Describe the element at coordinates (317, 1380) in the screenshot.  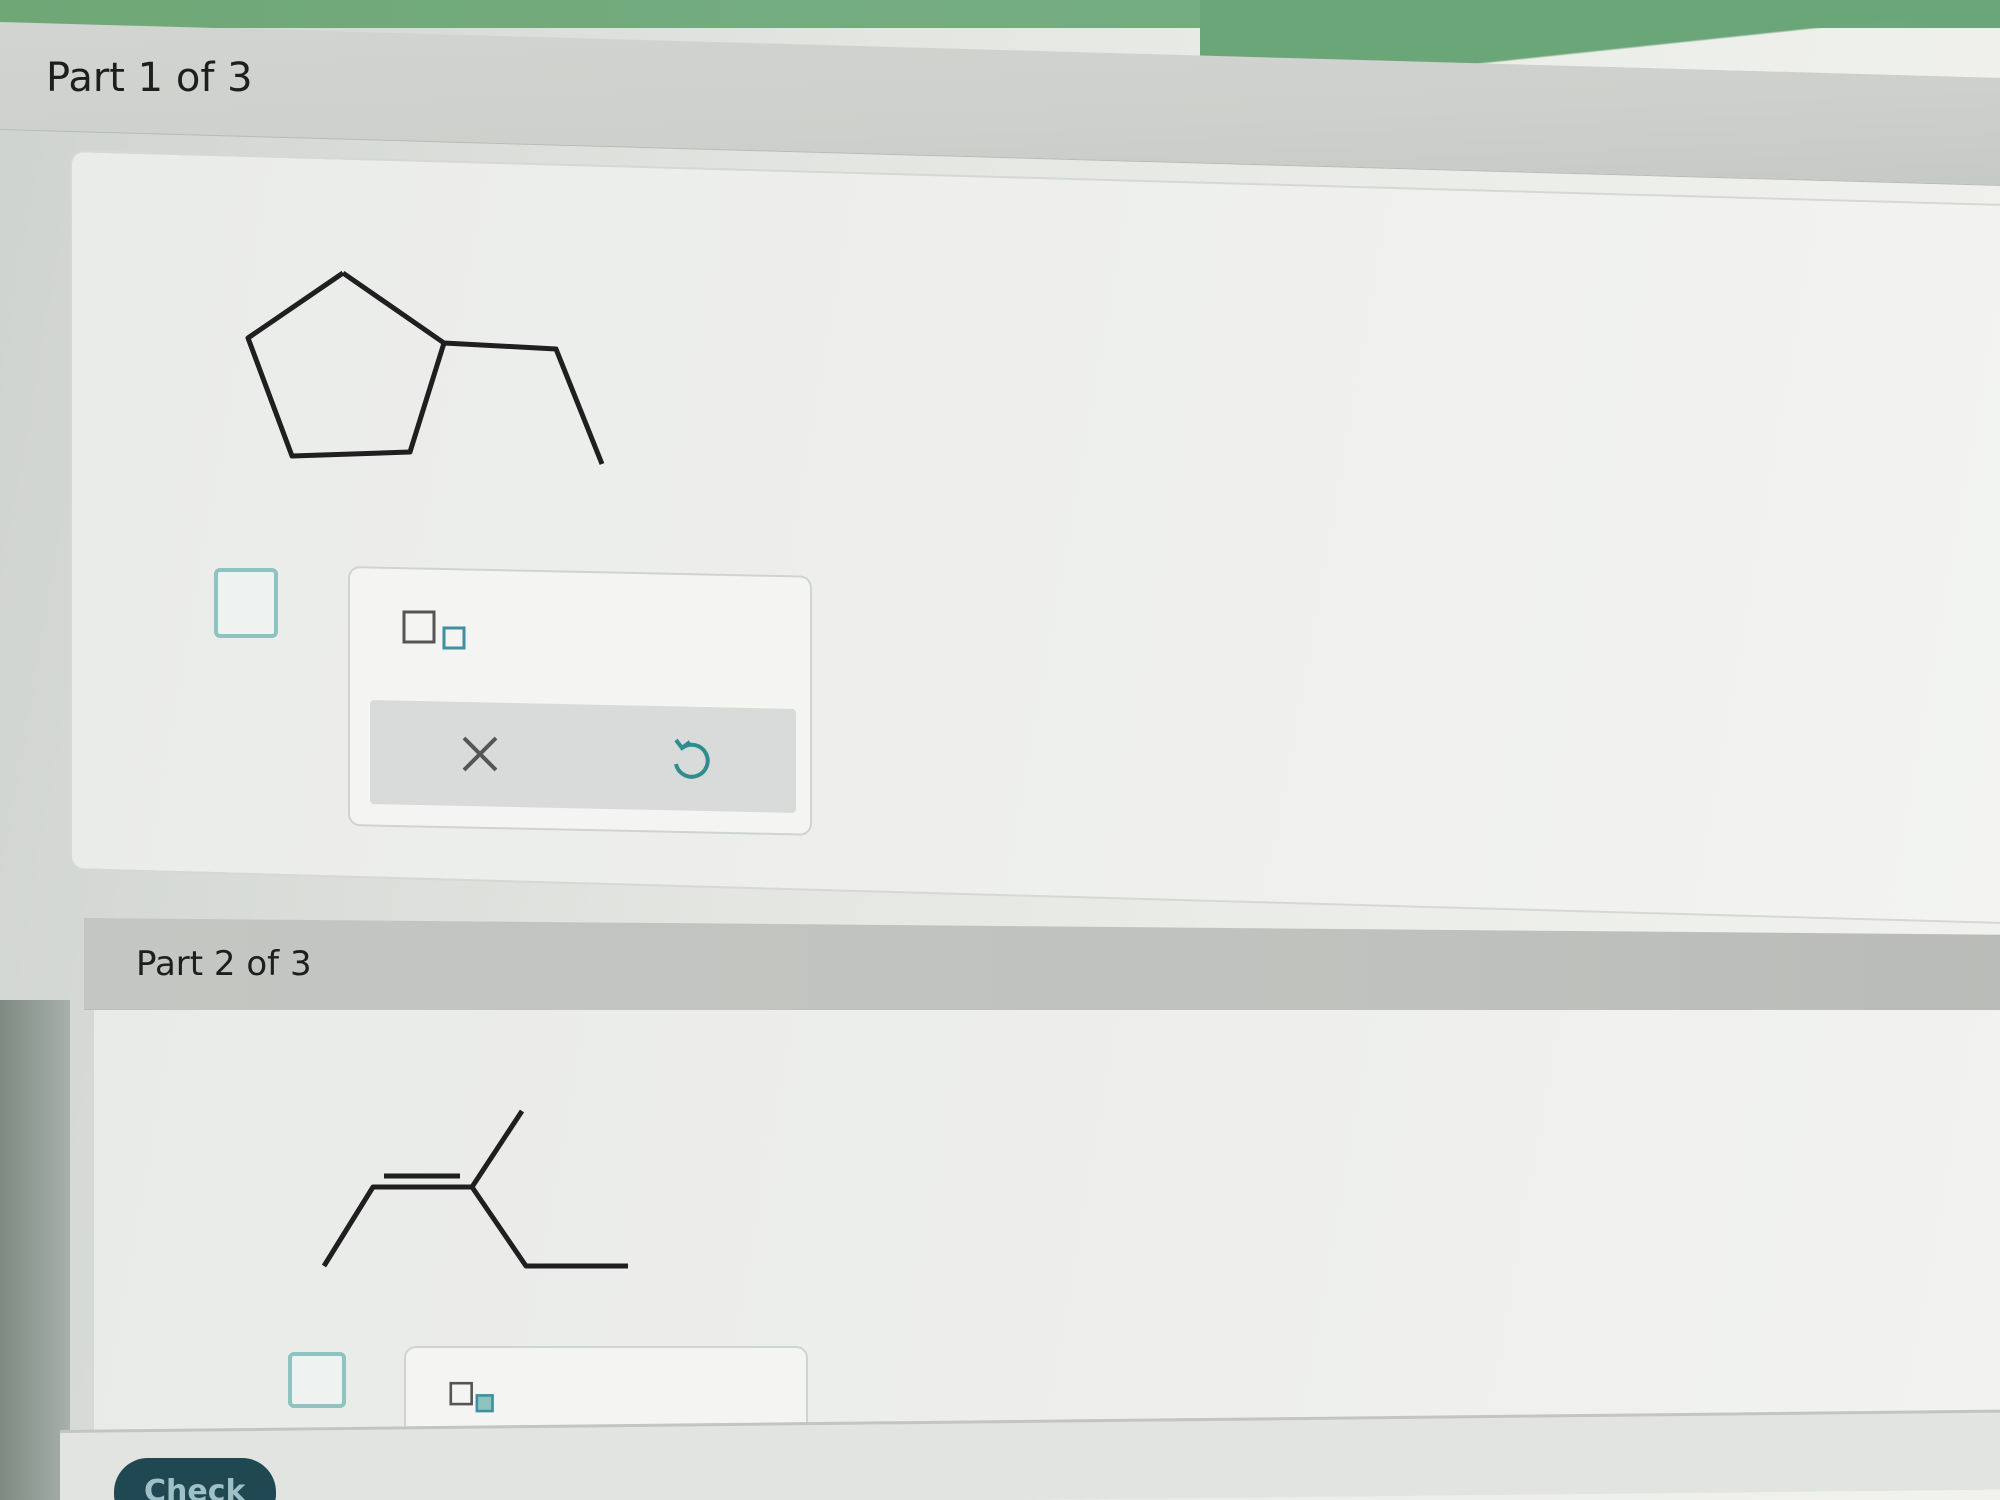
I see `part2-answer-checkbox` at that location.